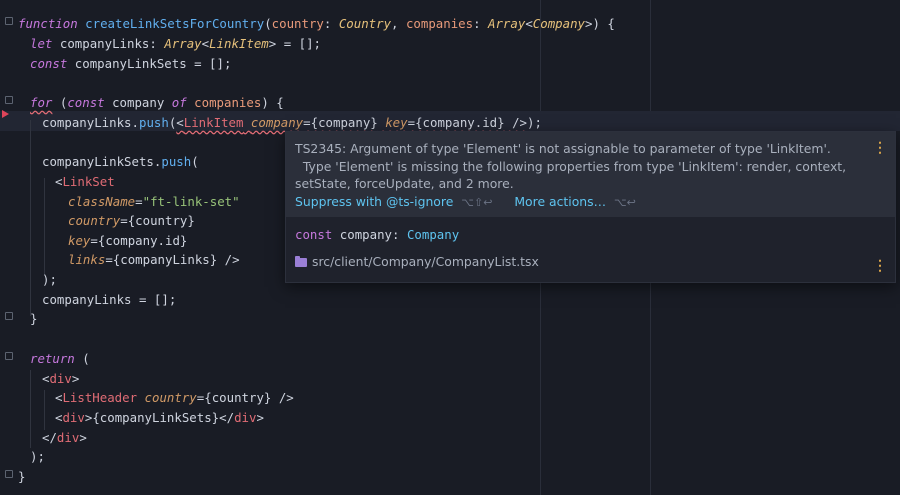 Image resolution: width=900 pixels, height=495 pixels. Describe the element at coordinates (417, 261) in the screenshot. I see `file-path: src/client/Company/CompanyList.tsx` at that location.